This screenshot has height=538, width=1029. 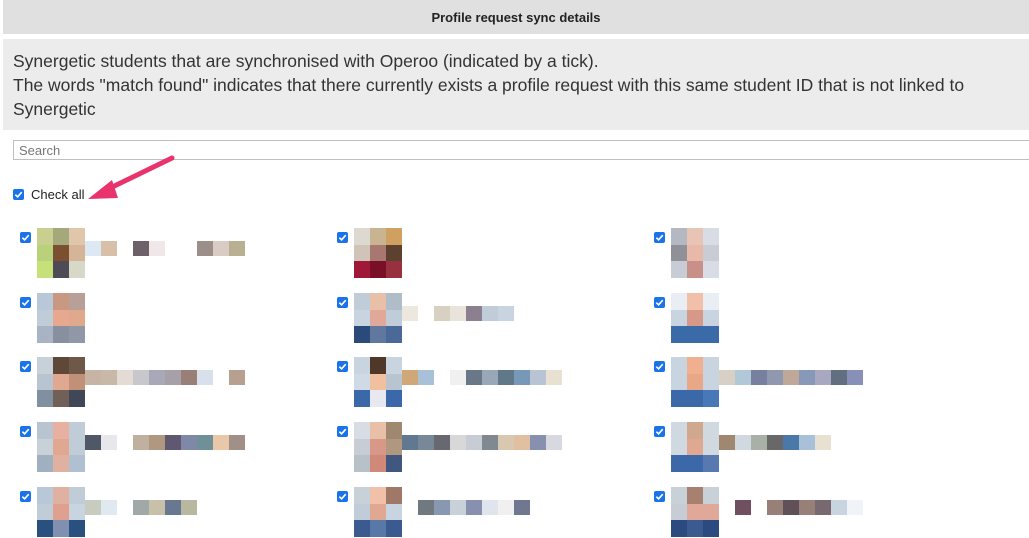 I want to click on page-title: Profile request sync details, so click(x=516, y=17).